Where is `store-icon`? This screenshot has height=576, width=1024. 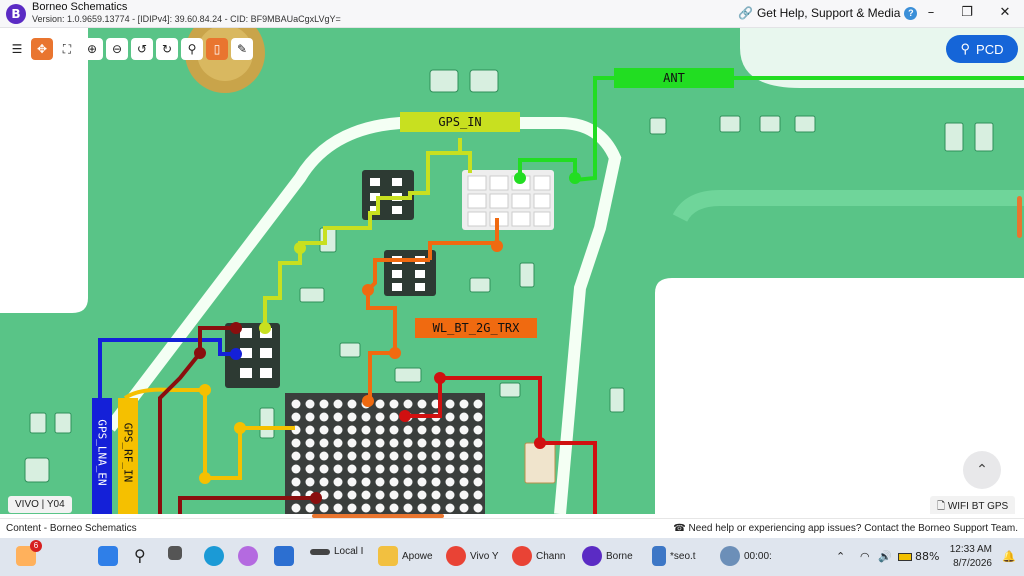 store-icon is located at coordinates (284, 556).